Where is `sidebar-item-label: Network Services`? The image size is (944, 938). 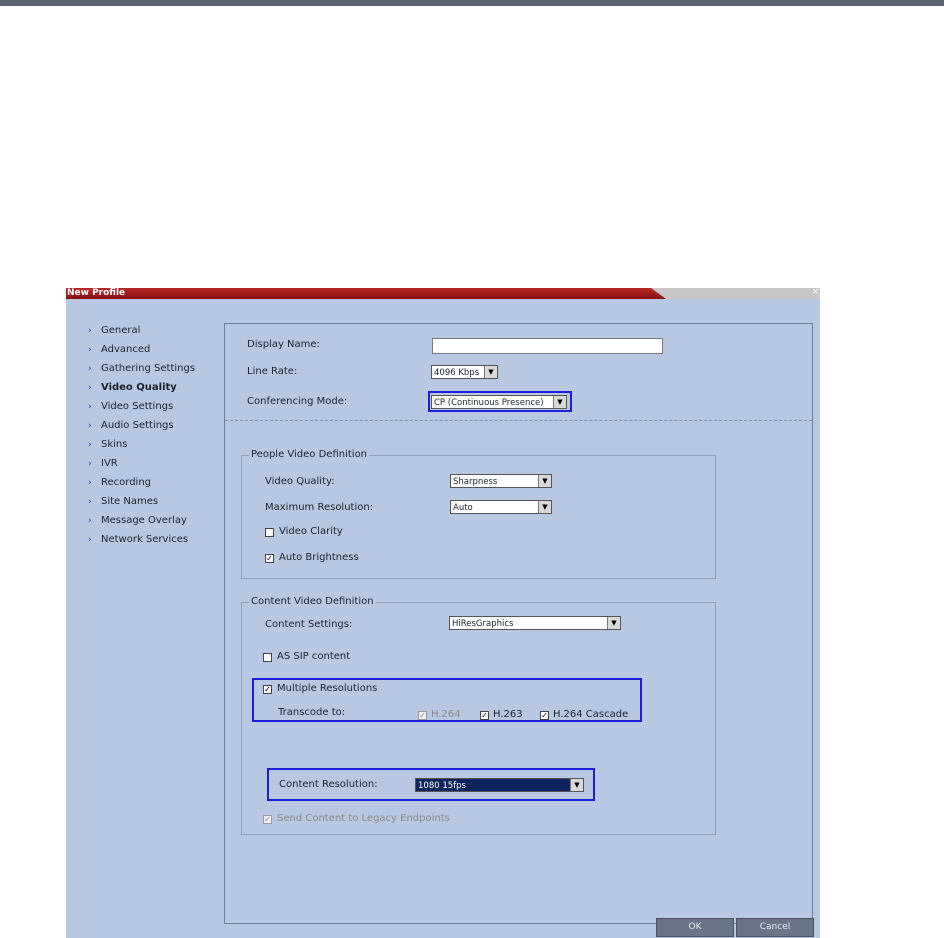 sidebar-item-label: Network Services is located at coordinates (145, 539).